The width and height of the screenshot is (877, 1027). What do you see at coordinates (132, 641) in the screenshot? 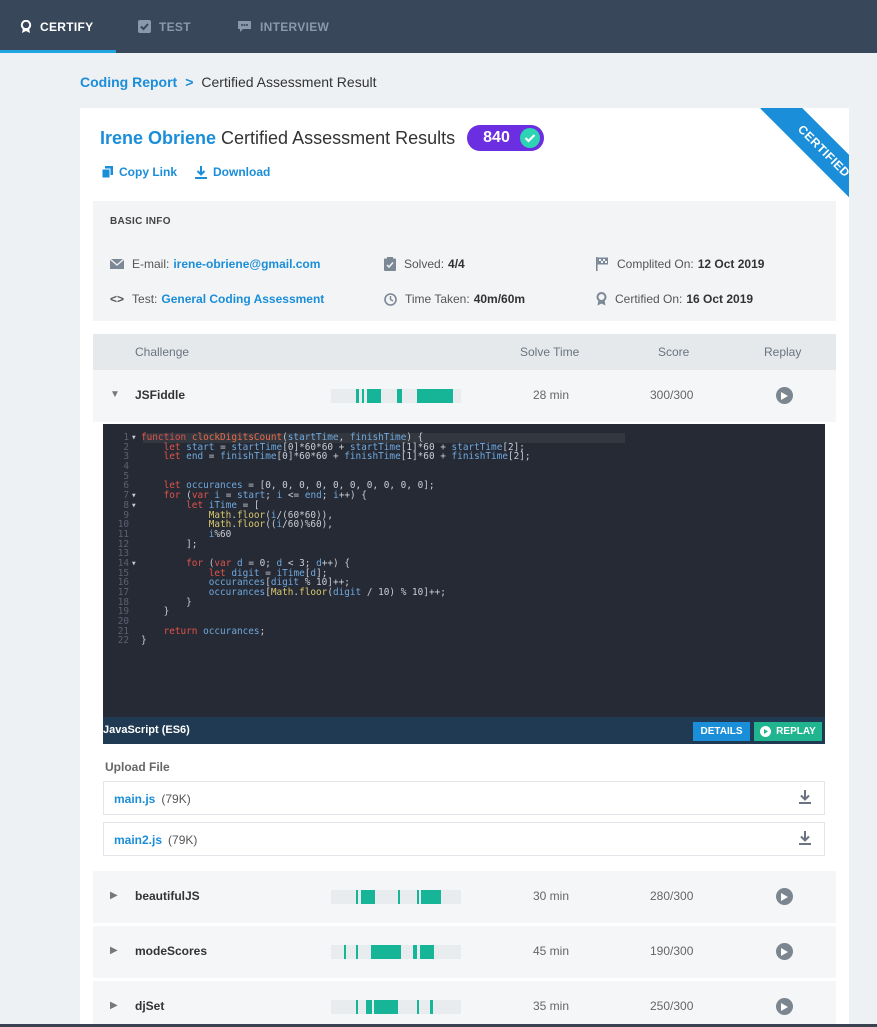
I see `code-line: 22 }` at bounding box center [132, 641].